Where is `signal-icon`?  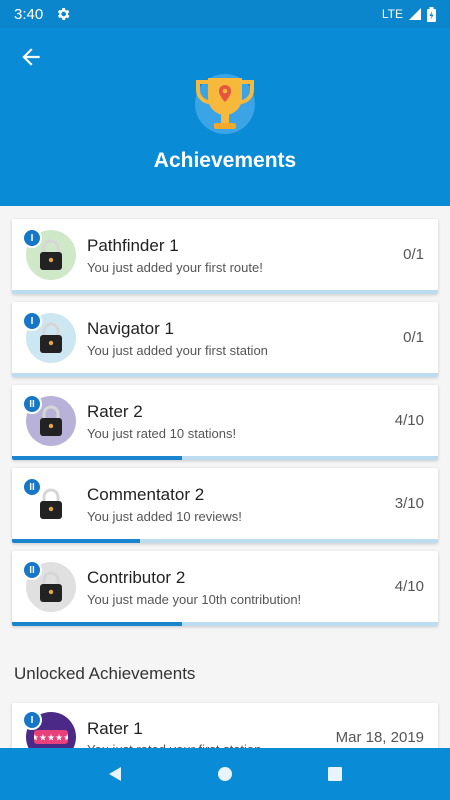
signal-icon is located at coordinates (415, 14).